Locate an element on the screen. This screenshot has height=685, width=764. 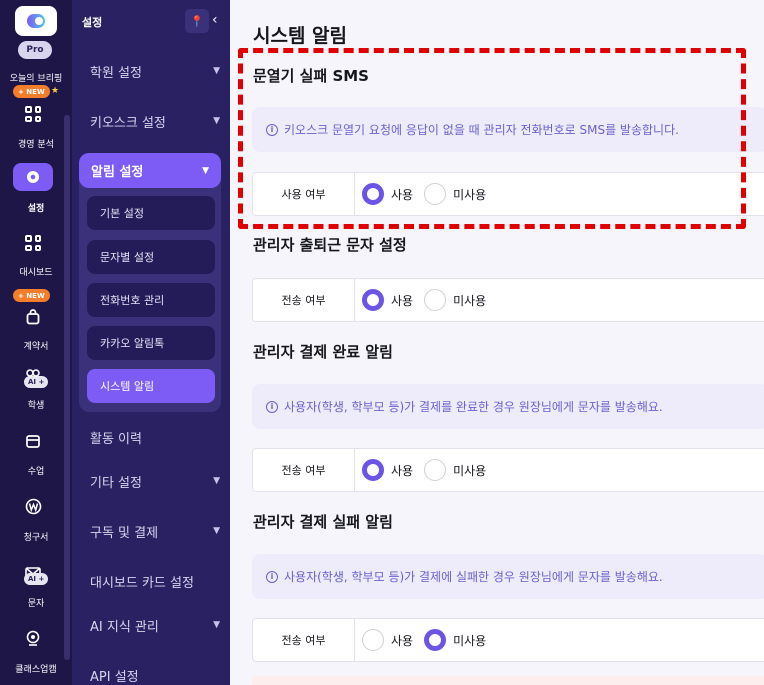
class-icon is located at coordinates (33, 441).